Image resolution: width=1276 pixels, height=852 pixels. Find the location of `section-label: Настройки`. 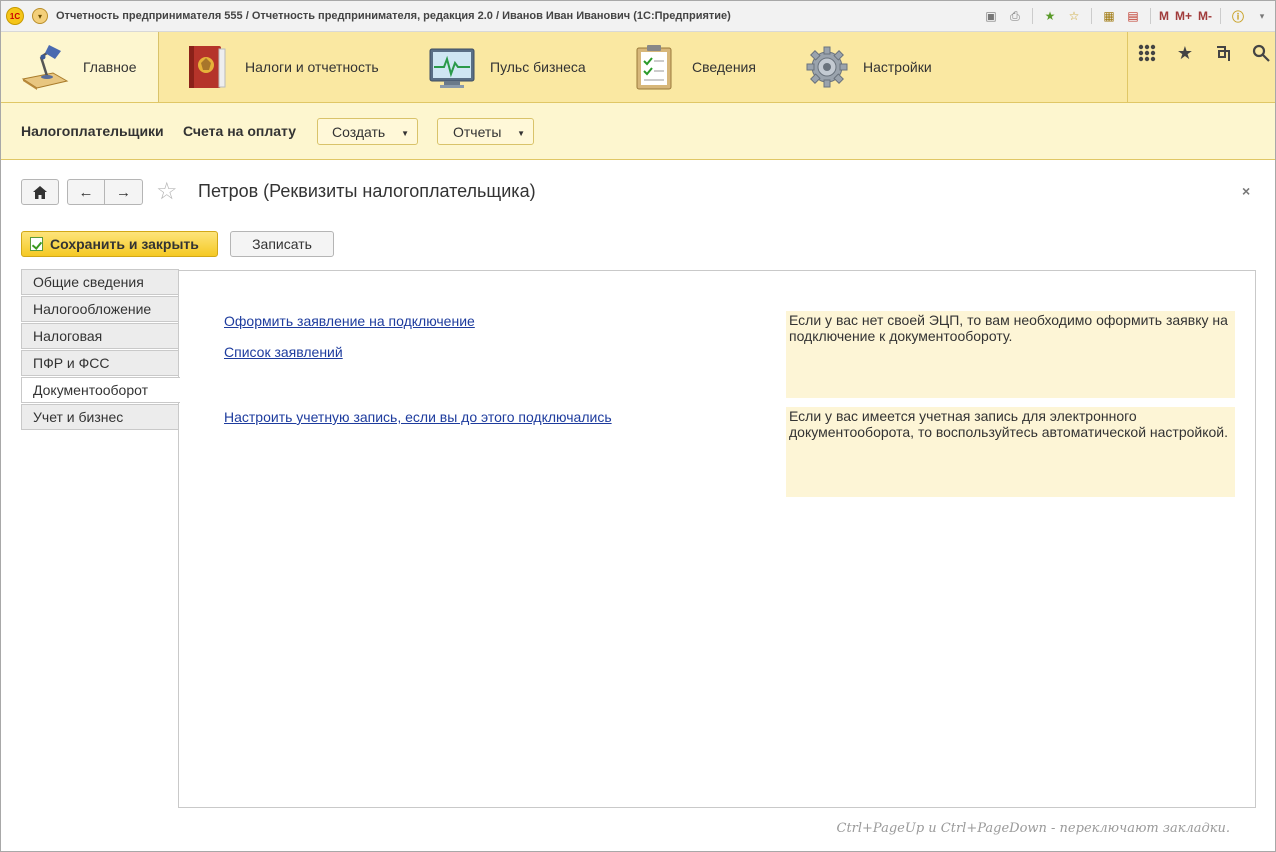

section-label: Настройки is located at coordinates (897, 67).